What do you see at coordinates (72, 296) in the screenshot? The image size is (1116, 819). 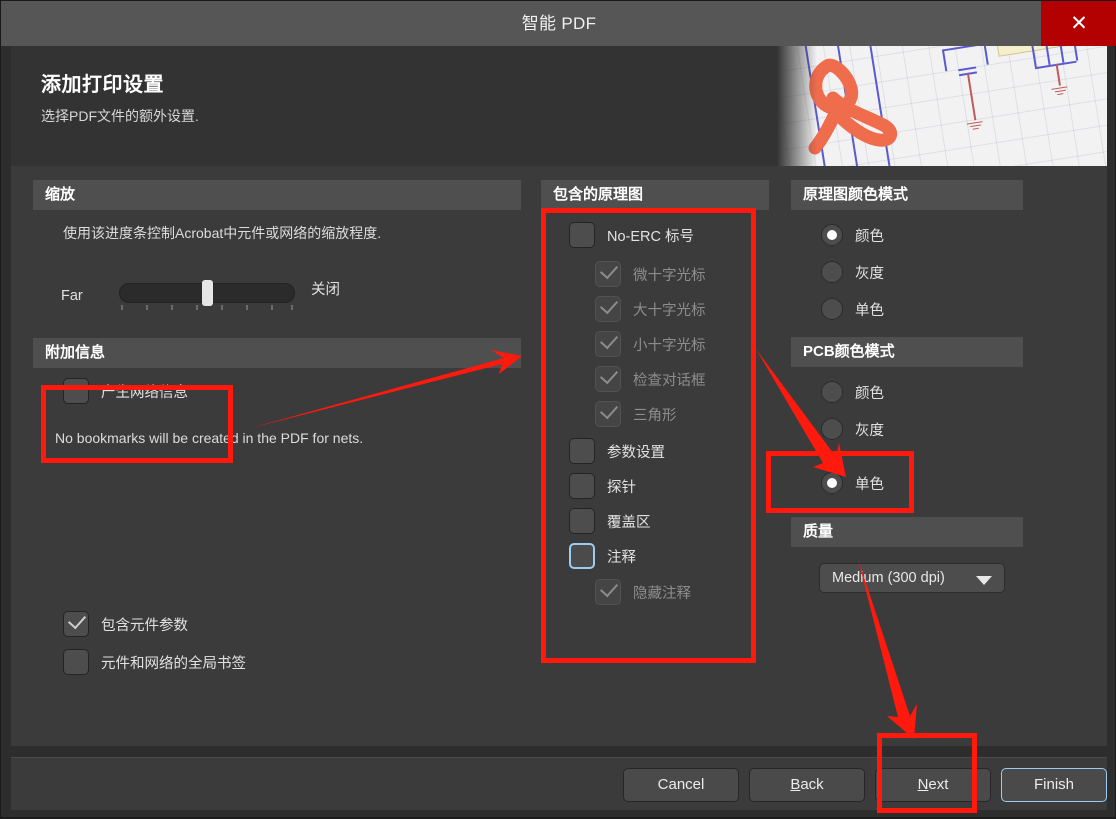 I see `slider-min-label: Far` at bounding box center [72, 296].